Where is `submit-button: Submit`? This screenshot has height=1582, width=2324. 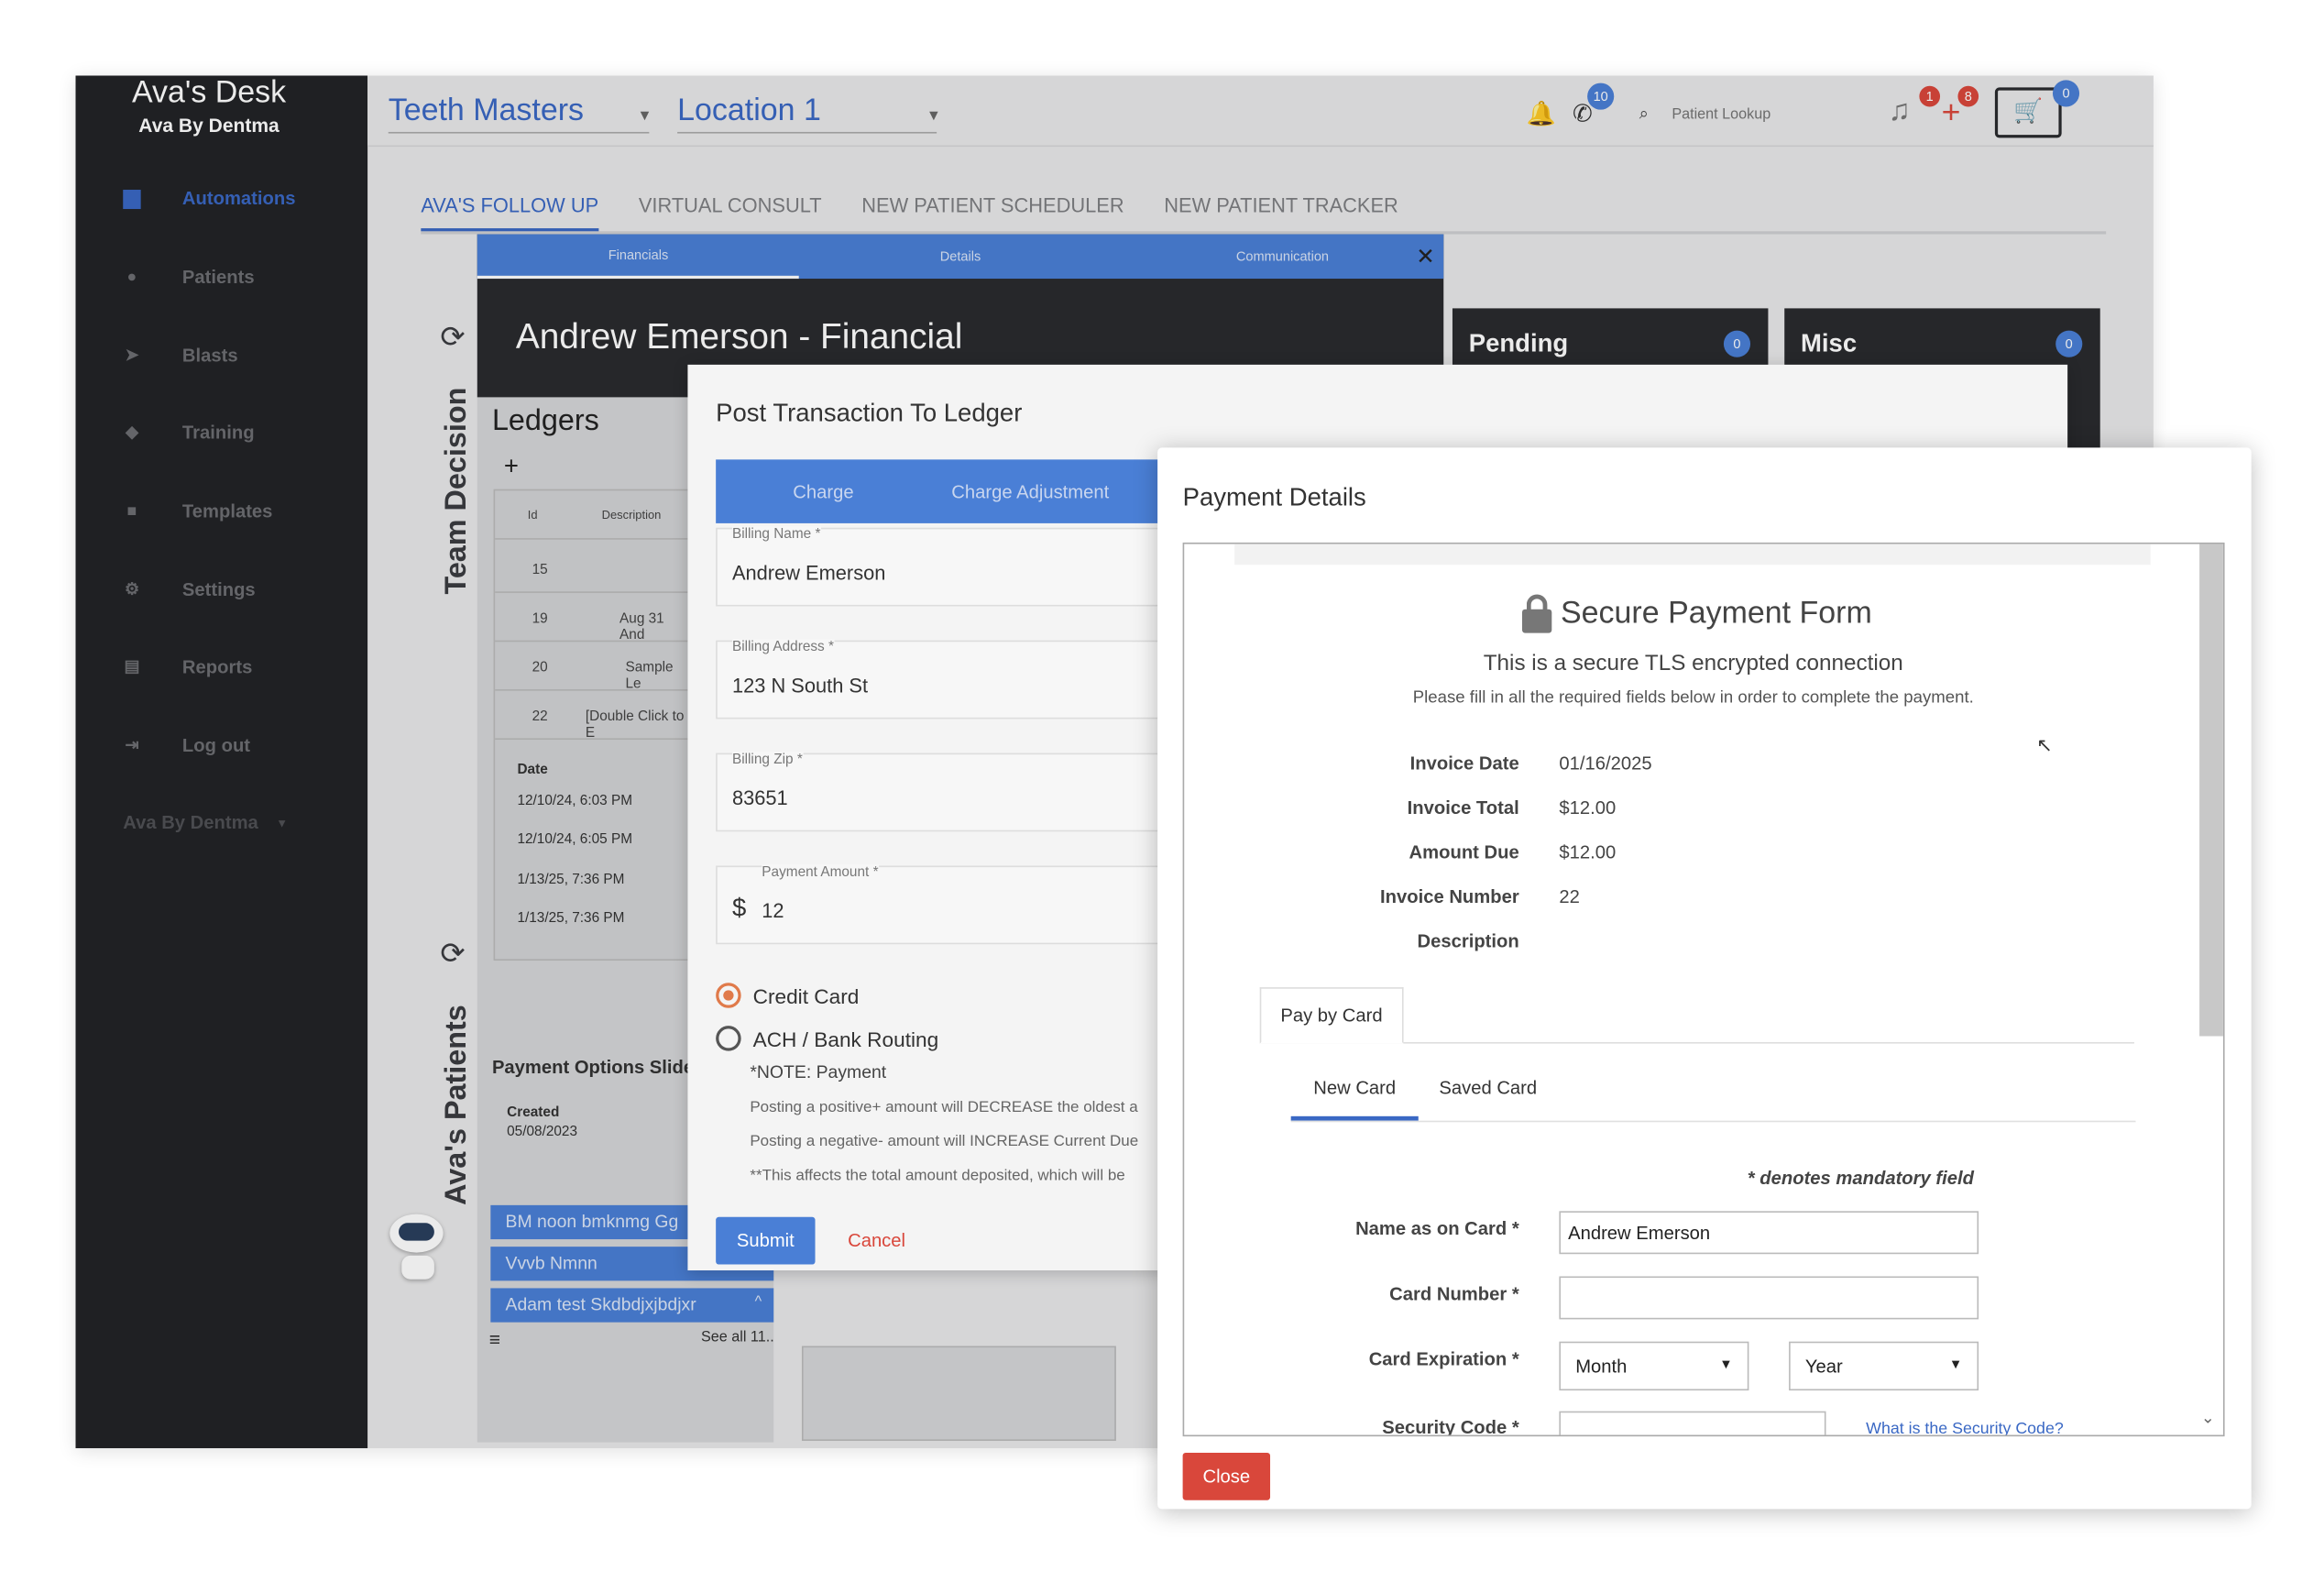
submit-button: Submit is located at coordinates (766, 1240).